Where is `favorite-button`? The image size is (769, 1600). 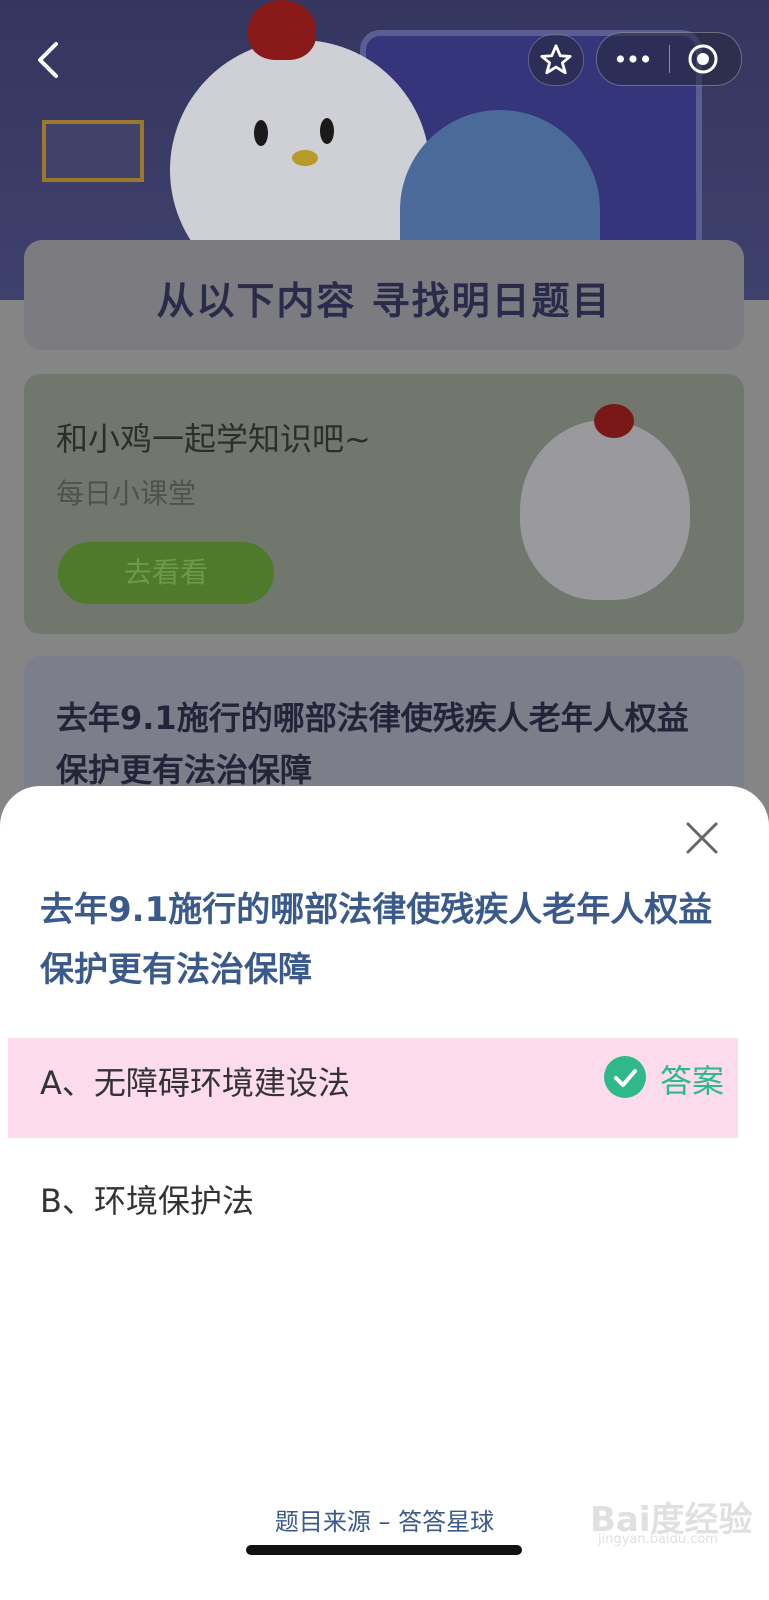 favorite-button is located at coordinates (556, 60).